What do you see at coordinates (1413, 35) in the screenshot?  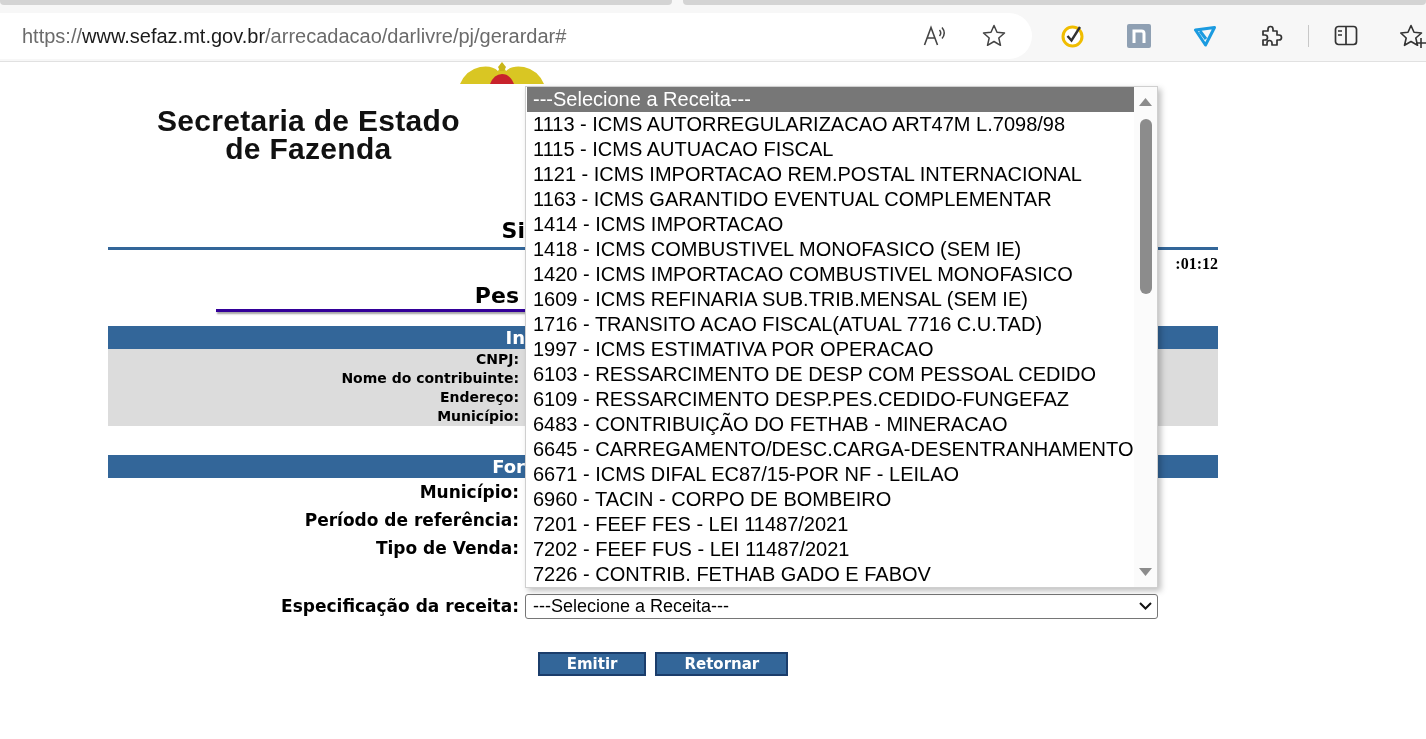 I see `favorites-icon` at bounding box center [1413, 35].